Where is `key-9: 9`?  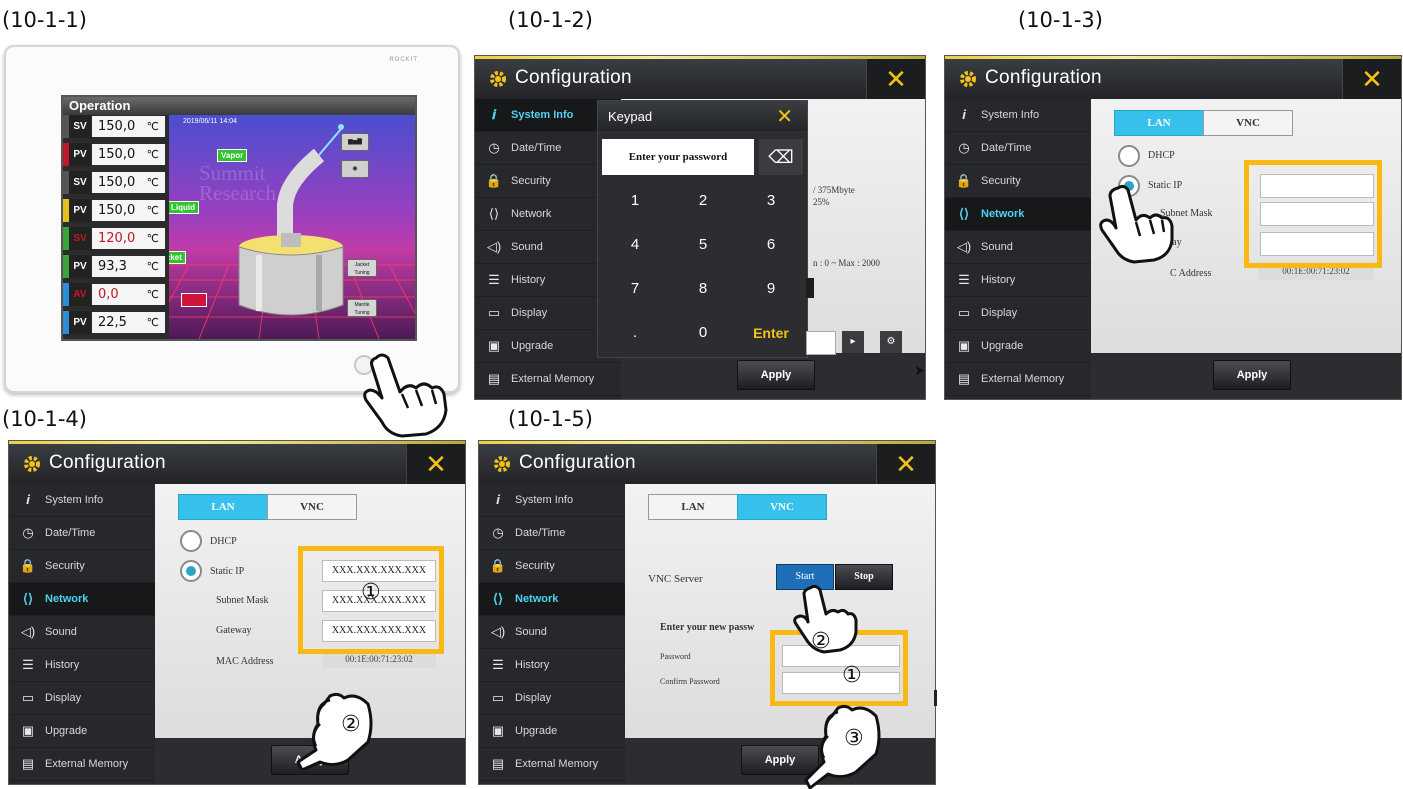
key-9: 9 is located at coordinates (771, 289).